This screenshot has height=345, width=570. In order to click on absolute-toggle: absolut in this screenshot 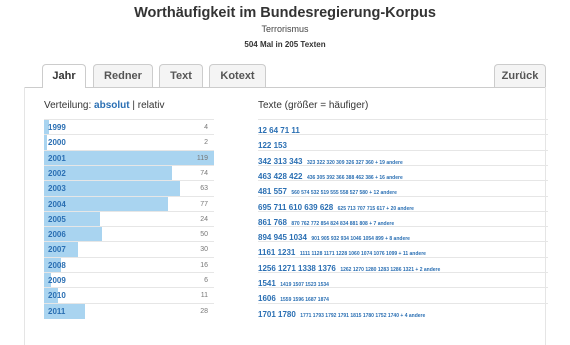, I will do `click(112, 105)`.